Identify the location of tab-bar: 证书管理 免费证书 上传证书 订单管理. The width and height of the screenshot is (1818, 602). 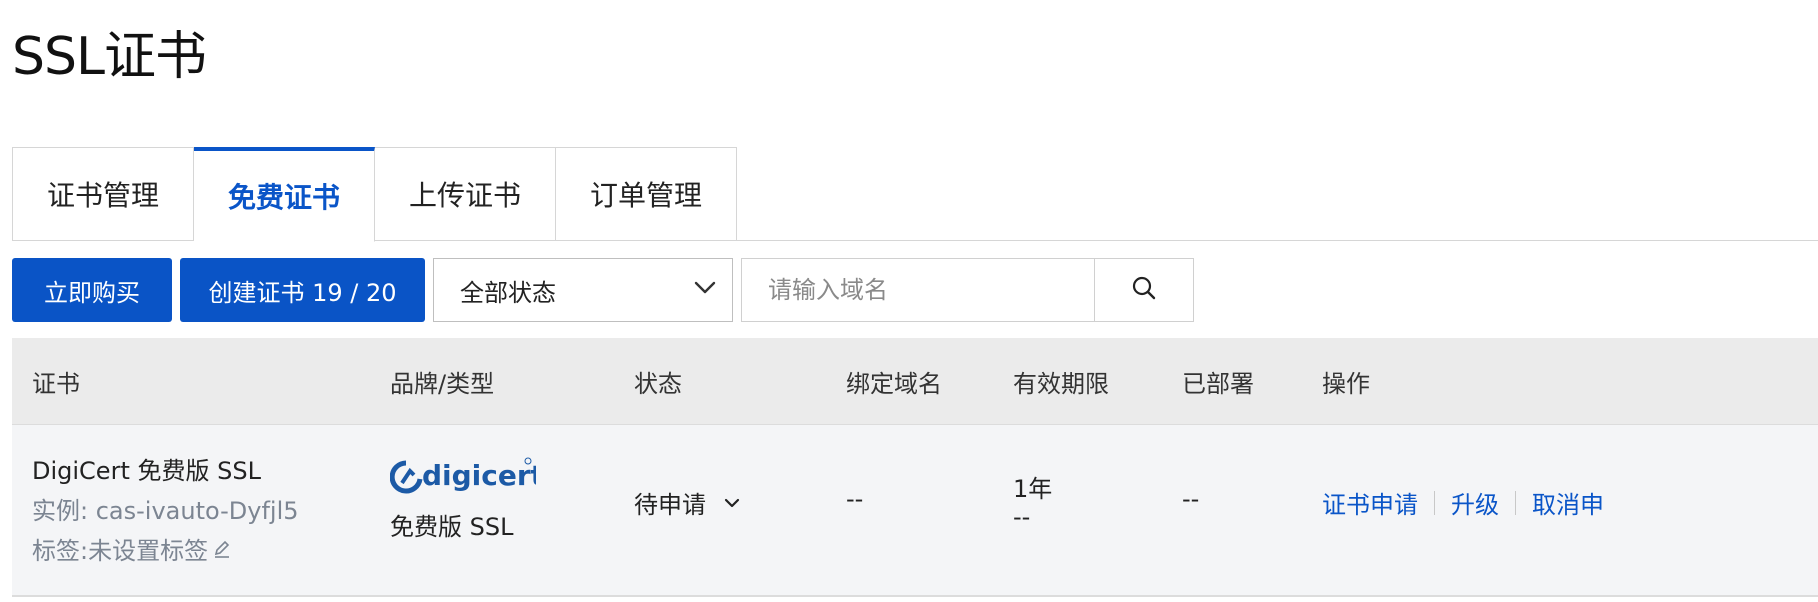
(375, 194).